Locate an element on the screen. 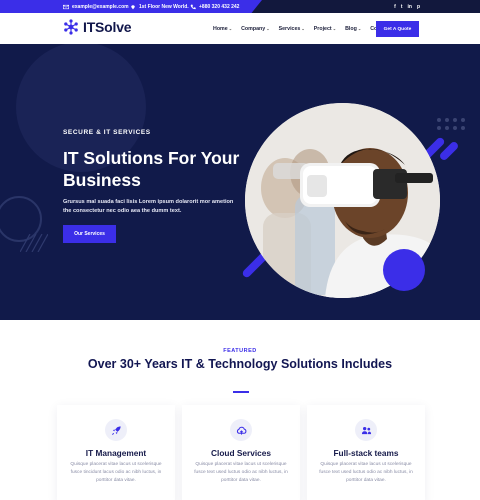  decorative-hatch is located at coordinates (34, 243).